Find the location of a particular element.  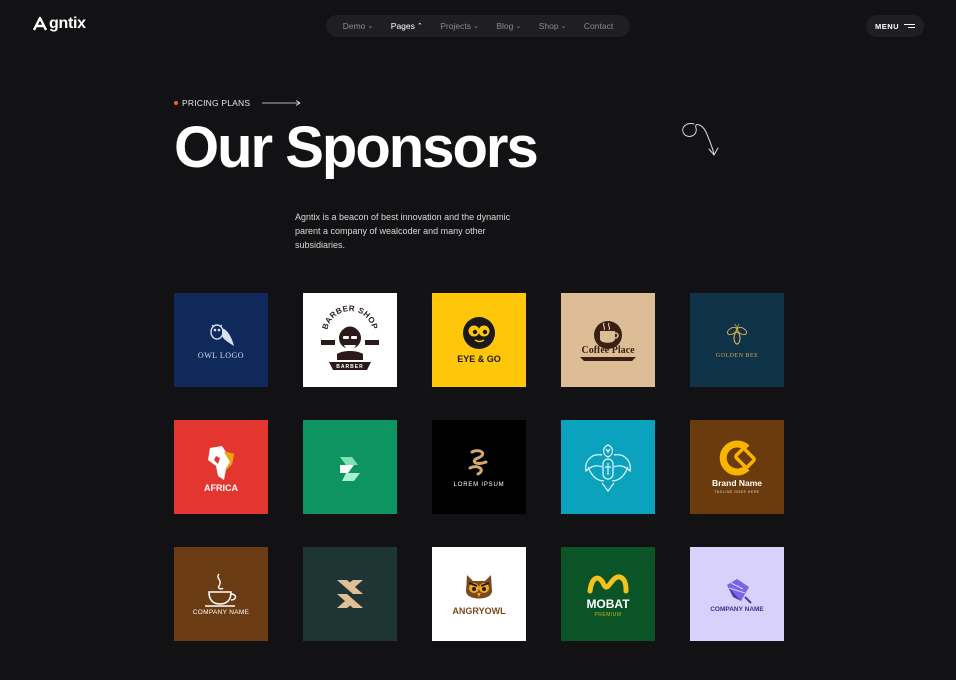

nav-label: Contact is located at coordinates (598, 26).